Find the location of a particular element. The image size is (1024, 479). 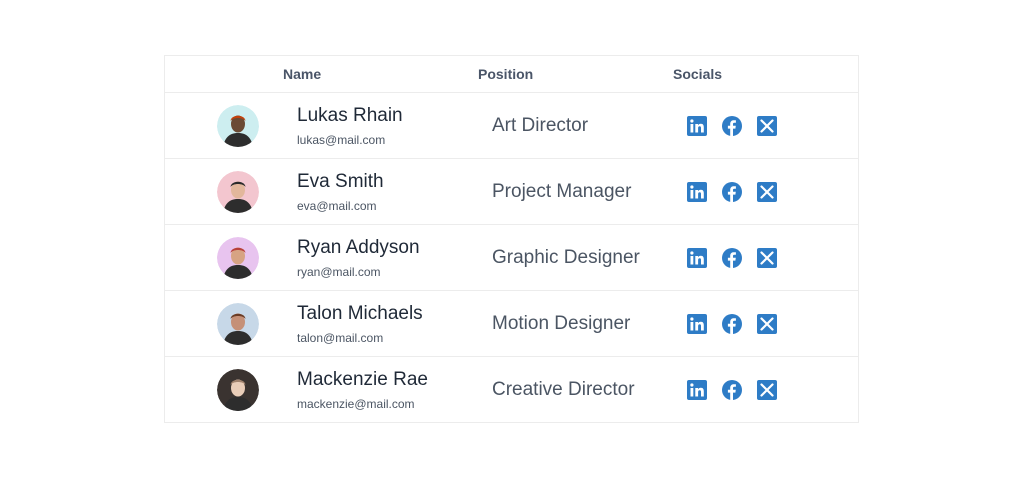

header-socials: Socials is located at coordinates (698, 74).